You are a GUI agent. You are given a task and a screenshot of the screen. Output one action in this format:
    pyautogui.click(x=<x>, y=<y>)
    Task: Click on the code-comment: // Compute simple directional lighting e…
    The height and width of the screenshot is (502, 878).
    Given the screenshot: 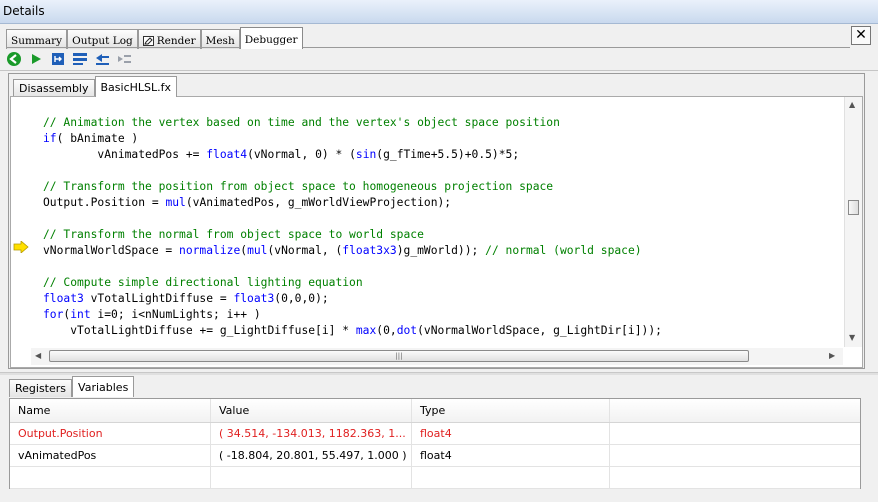 What is the action you would take?
    pyautogui.click(x=203, y=282)
    